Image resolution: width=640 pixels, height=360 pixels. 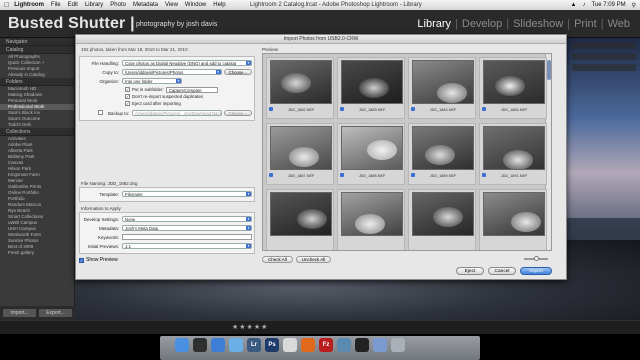 I want to click on finder-icon, so click(x=182, y=345).